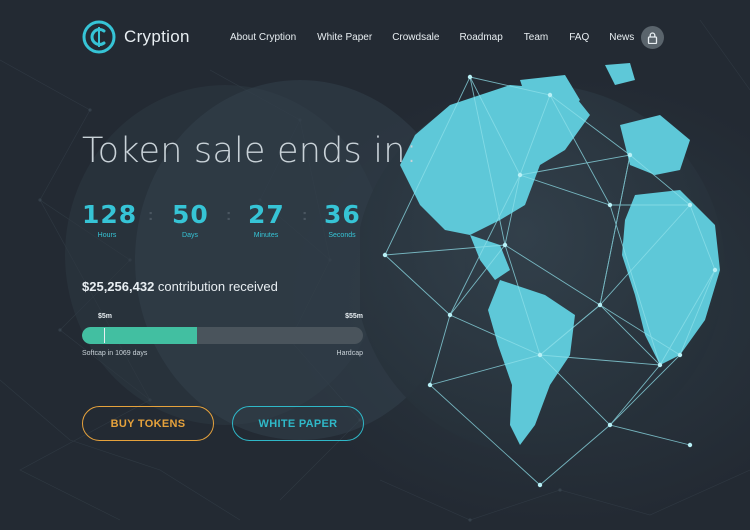  Describe the element at coordinates (298, 423) in the screenshot. I see `white-paper-button: WHITE PAPER` at that location.